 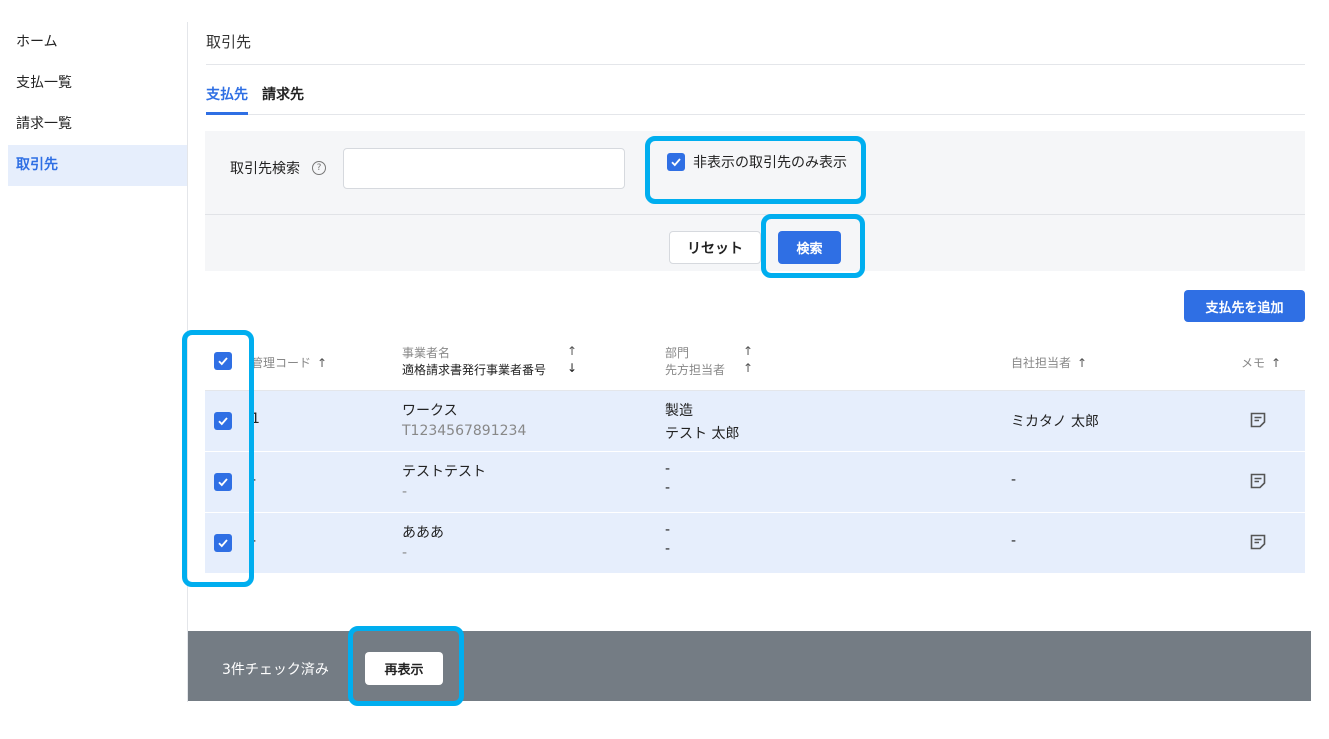 What do you see at coordinates (572, 368) in the screenshot?
I see `sort-down-icon: ↓` at bounding box center [572, 368].